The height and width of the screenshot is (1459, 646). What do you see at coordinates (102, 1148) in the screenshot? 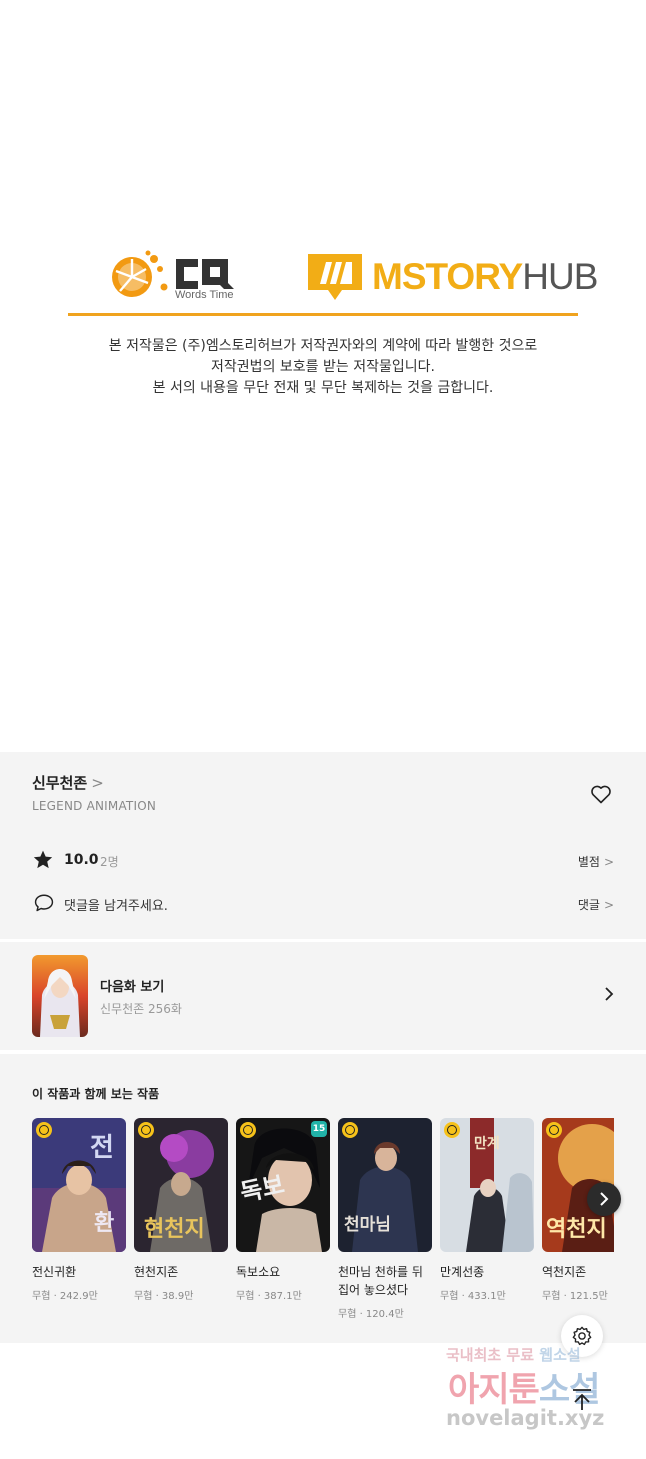
I see `svg-text: 전` at bounding box center [102, 1148].